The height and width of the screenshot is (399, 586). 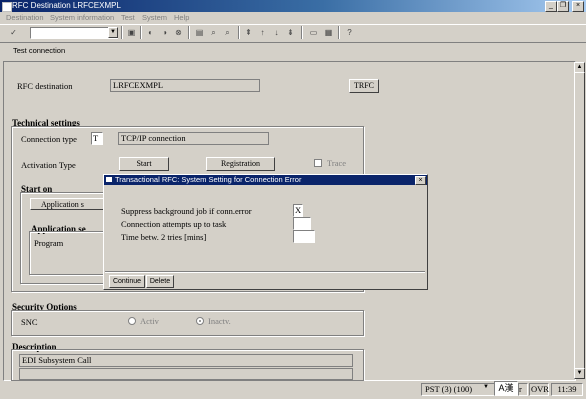 I want to click on snc-activ-radio, so click(x=132, y=321).